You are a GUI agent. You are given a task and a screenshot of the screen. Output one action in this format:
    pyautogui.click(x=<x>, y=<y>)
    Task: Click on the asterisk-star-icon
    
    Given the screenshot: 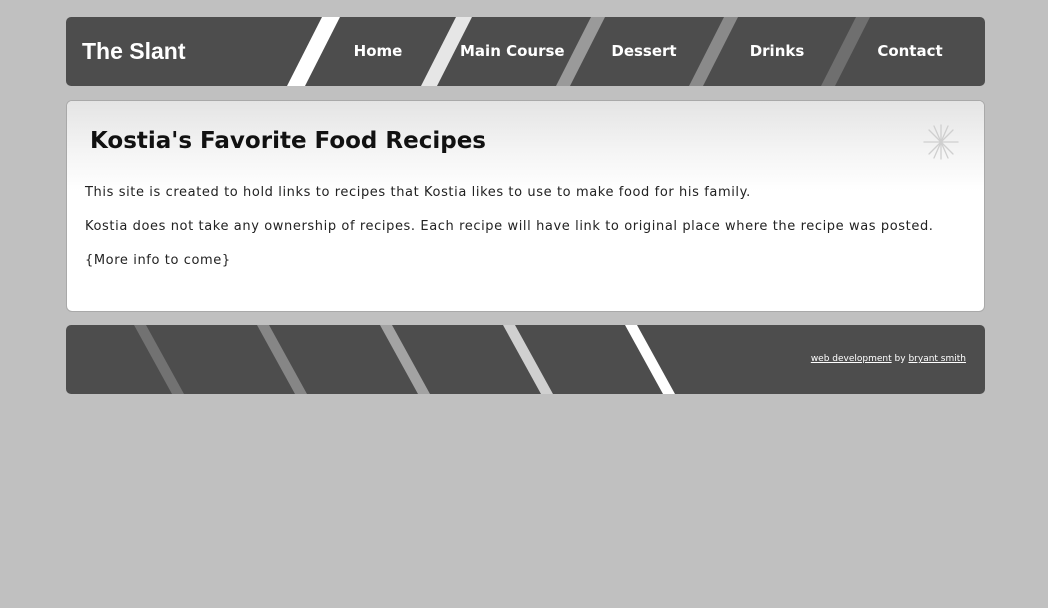 What is the action you would take?
    pyautogui.click(x=941, y=142)
    